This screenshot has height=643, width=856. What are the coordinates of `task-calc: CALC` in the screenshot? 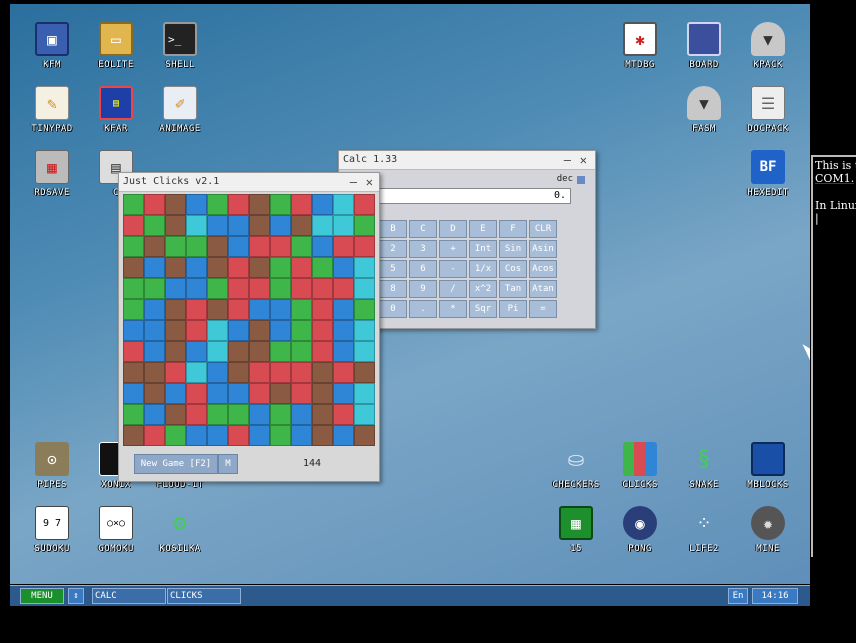 It's located at (129, 596).